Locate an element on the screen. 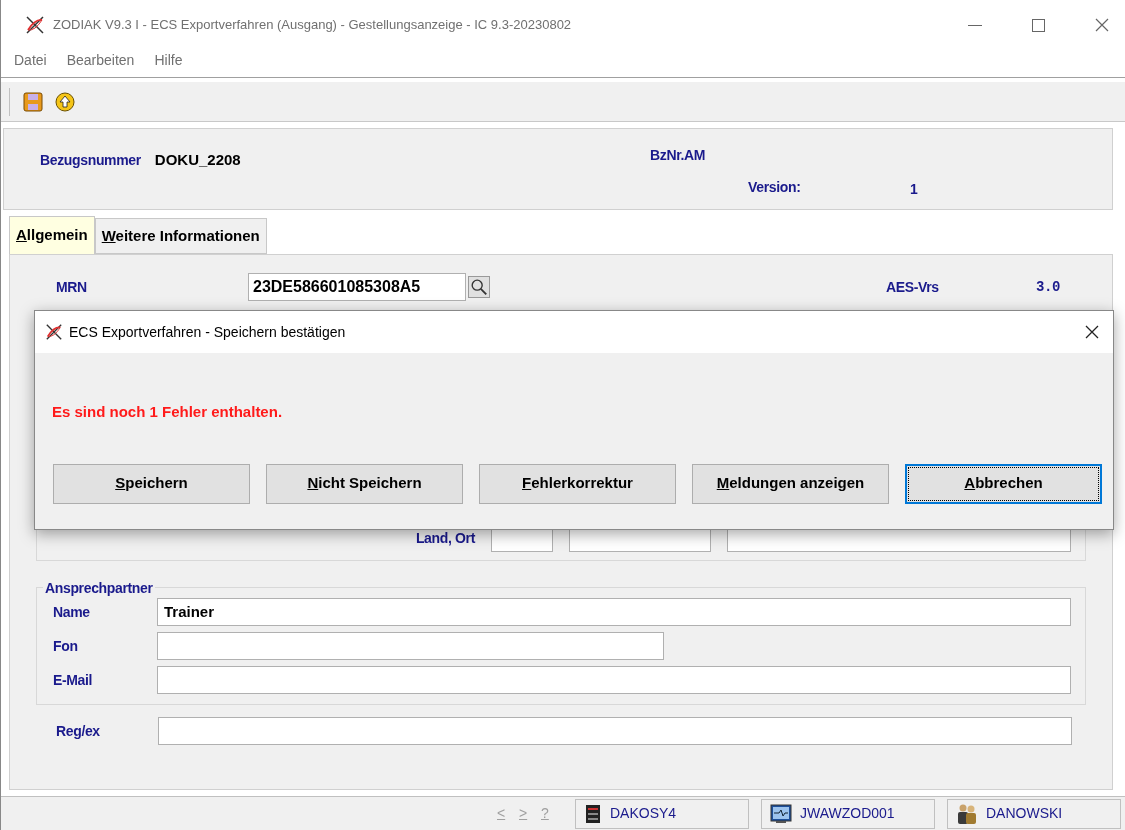  monitor-icon is located at coordinates (781, 813).